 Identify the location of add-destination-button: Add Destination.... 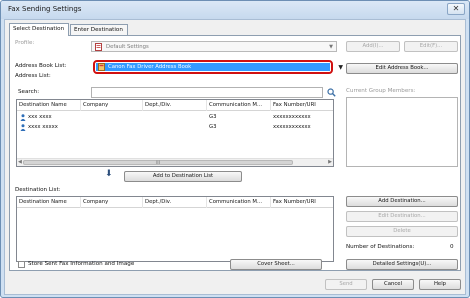
(402, 201).